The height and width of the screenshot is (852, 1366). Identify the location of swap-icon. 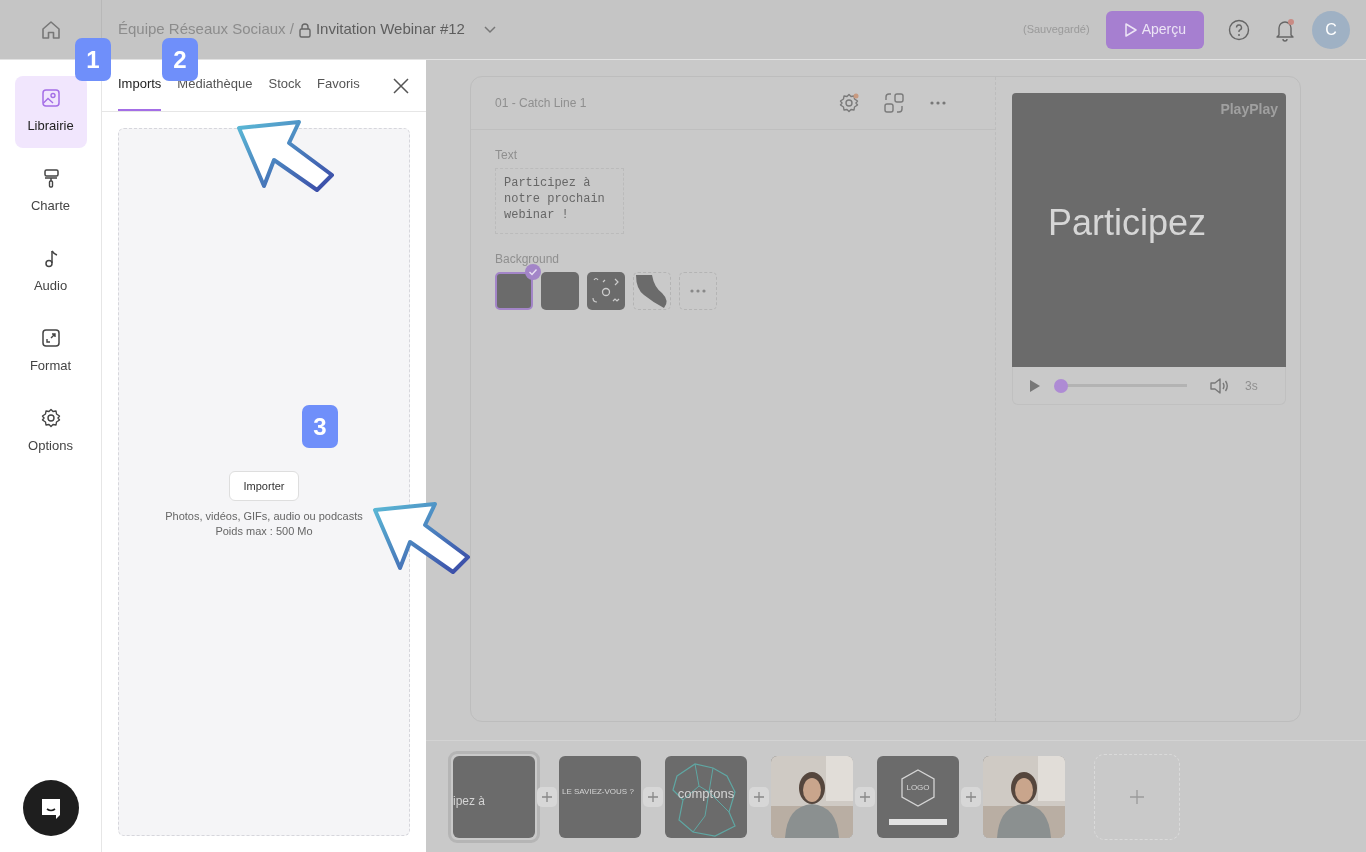
(894, 103).